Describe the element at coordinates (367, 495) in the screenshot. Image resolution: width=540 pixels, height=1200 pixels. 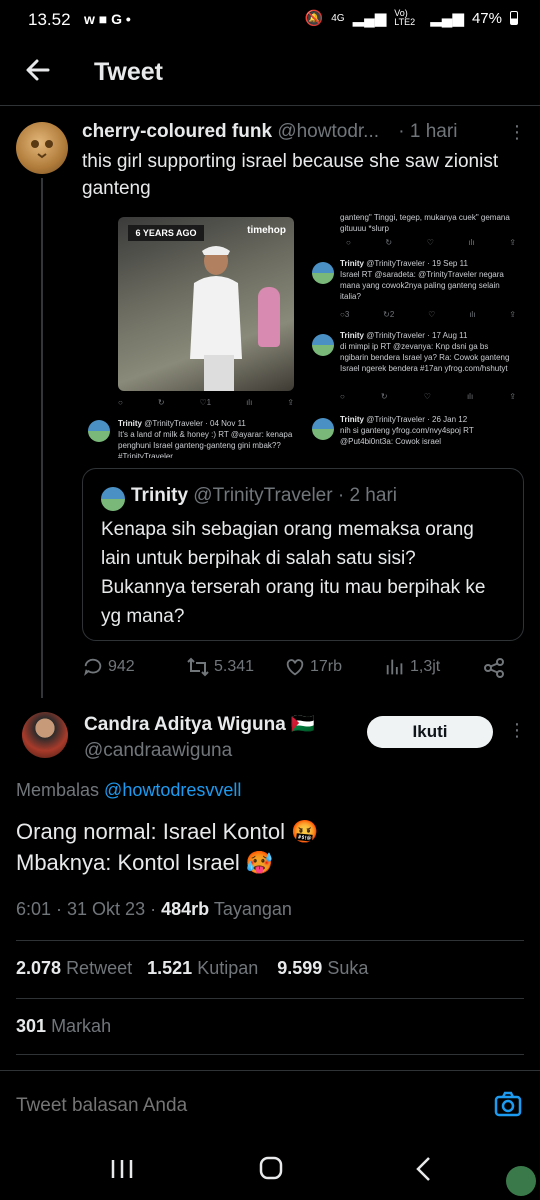
I see `quoted-time: · 2 hari` at that location.